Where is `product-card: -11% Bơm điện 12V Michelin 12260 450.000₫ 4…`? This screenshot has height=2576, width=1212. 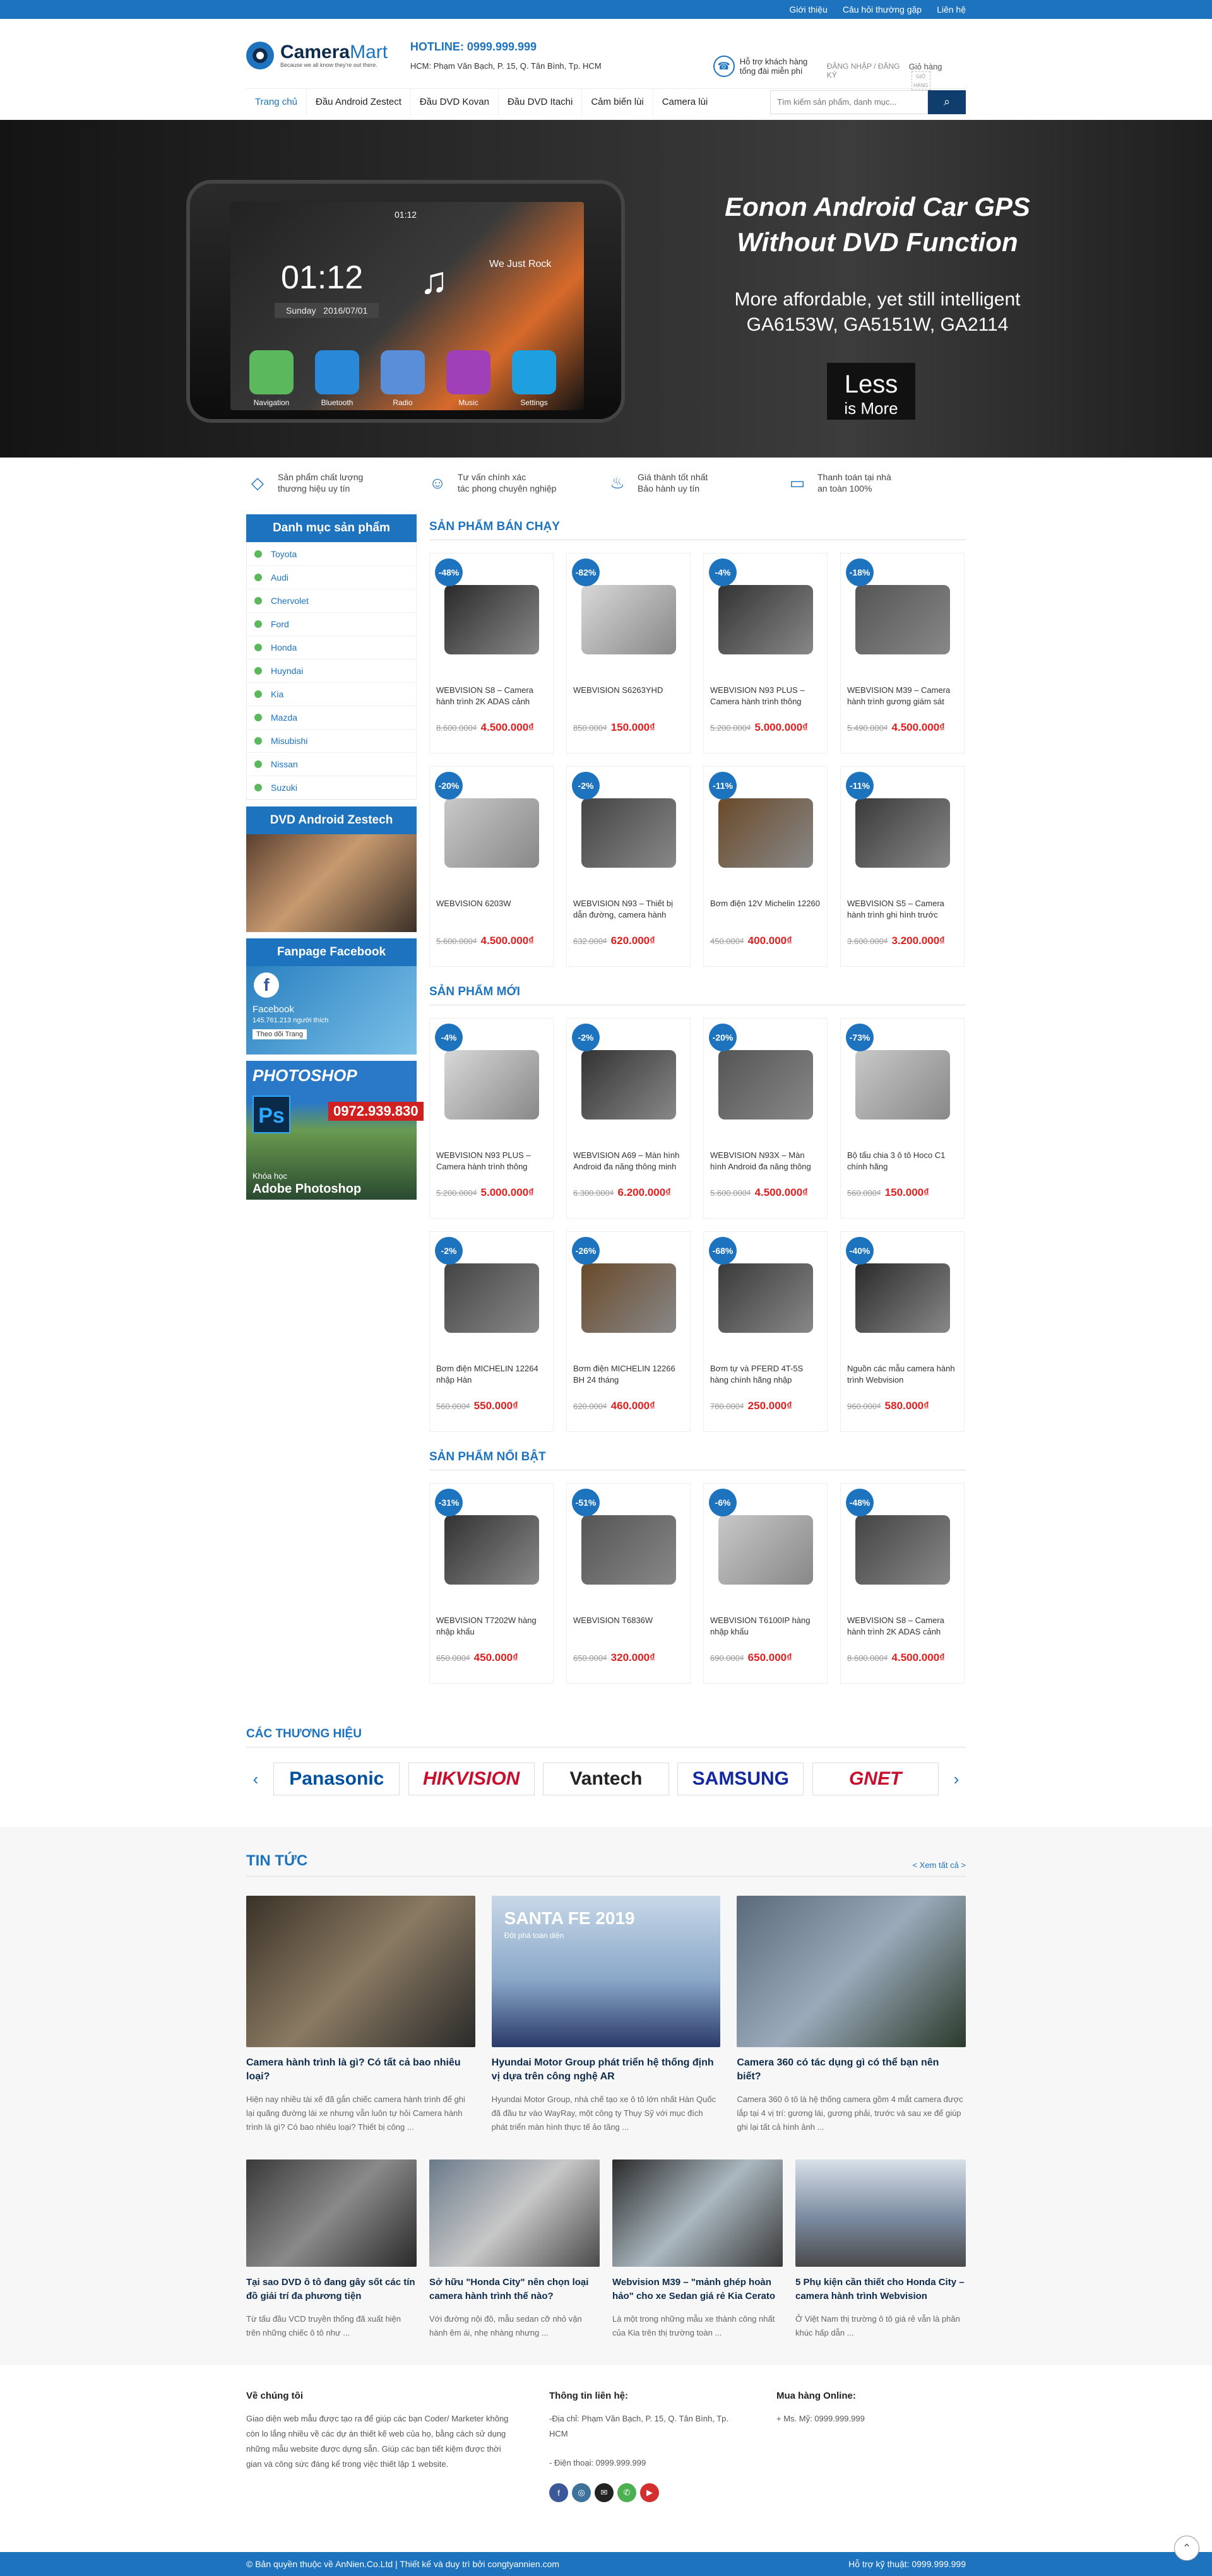 product-card: -11% Bơm điện 12V Michelin 12260 450.000₫ 4… is located at coordinates (765, 867).